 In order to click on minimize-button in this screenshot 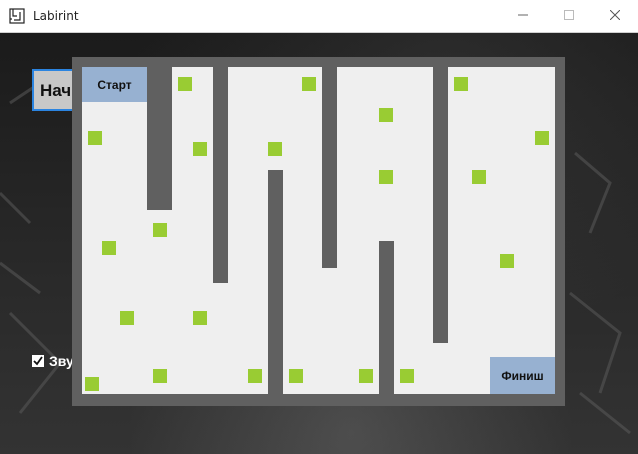, I will do `click(523, 16)`.